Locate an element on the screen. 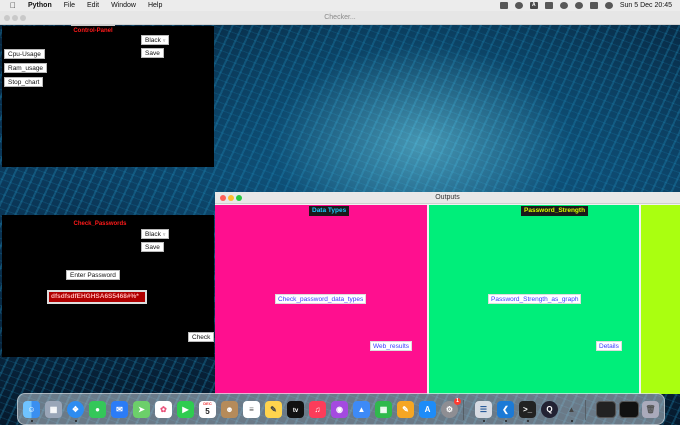 The image size is (680, 425). web-results-button: Web_results is located at coordinates (391, 346).